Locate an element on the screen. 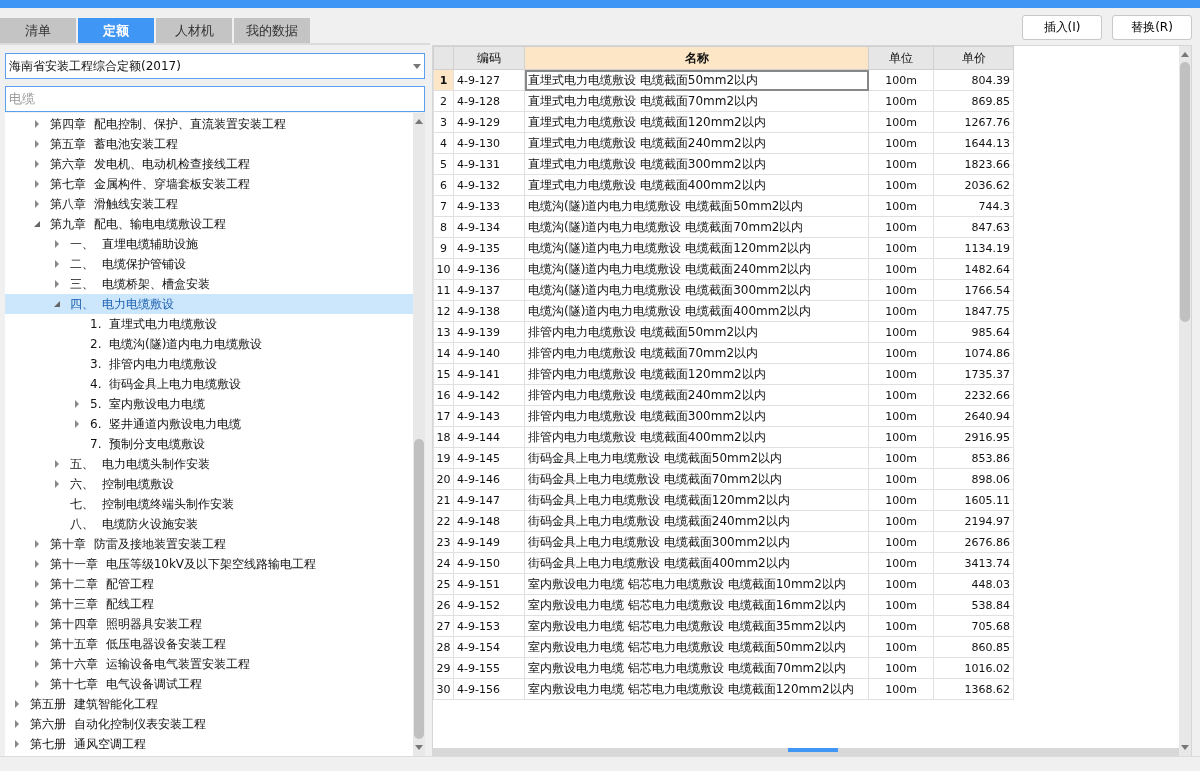 The height and width of the screenshot is (771, 1200). row-number: 21 is located at coordinates (443, 500).